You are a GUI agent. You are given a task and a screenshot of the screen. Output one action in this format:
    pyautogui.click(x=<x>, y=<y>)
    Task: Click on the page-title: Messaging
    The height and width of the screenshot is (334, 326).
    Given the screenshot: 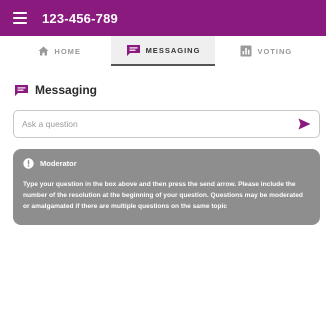 What is the action you would take?
    pyautogui.click(x=66, y=90)
    